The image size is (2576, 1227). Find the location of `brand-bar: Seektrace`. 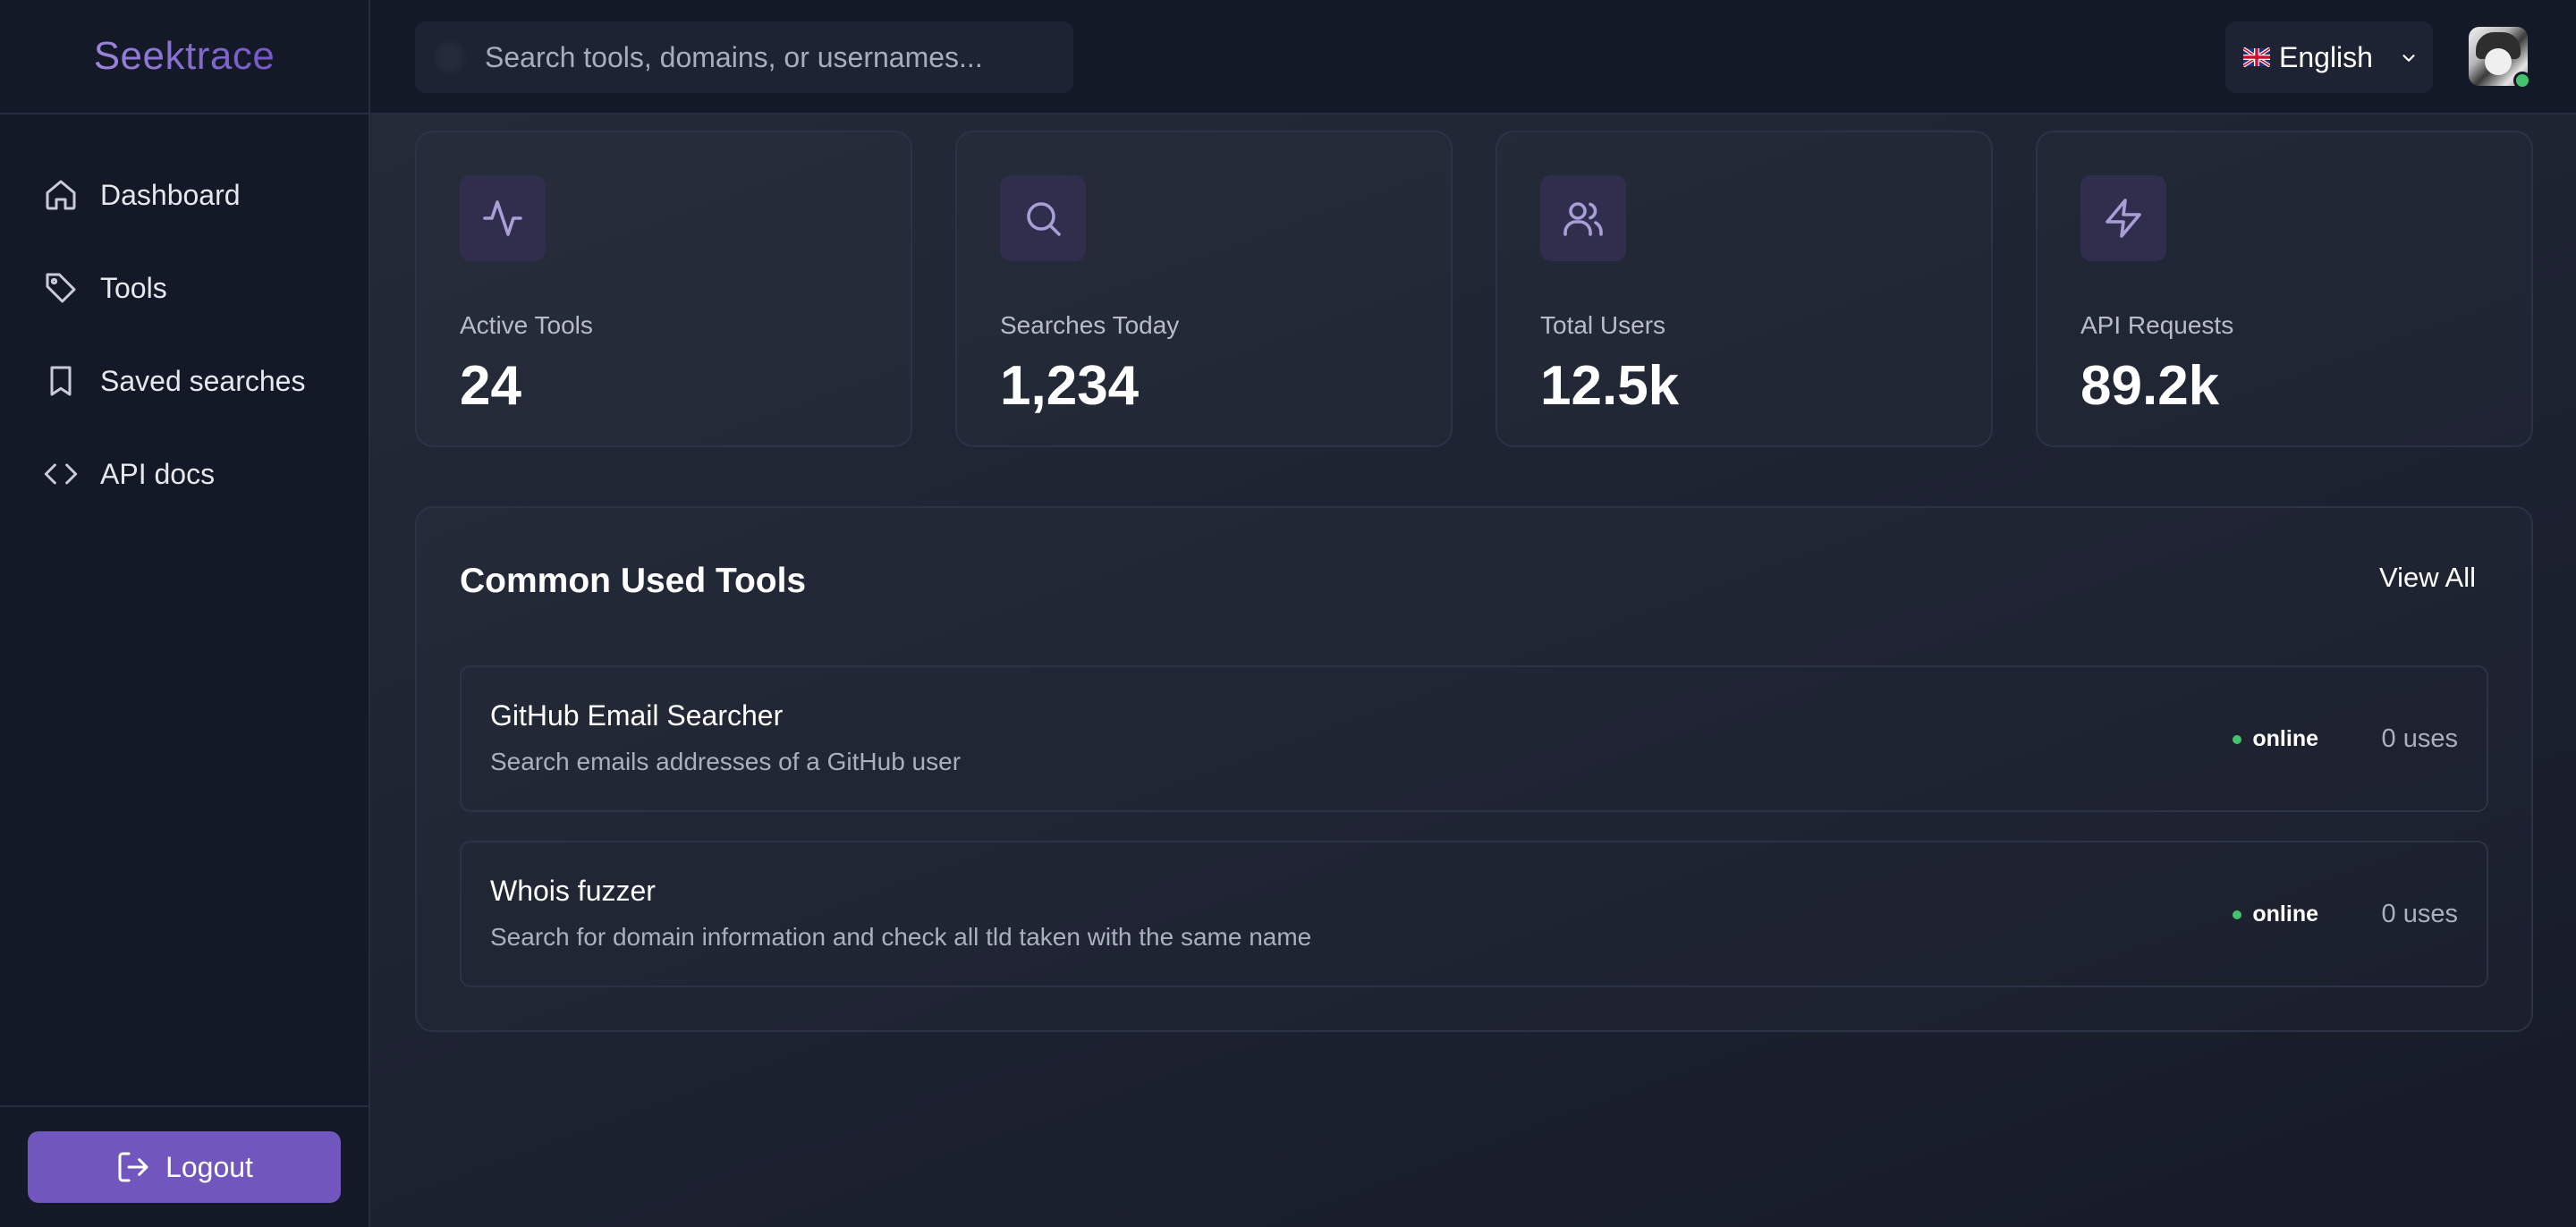

brand-bar: Seektrace is located at coordinates (184, 57).